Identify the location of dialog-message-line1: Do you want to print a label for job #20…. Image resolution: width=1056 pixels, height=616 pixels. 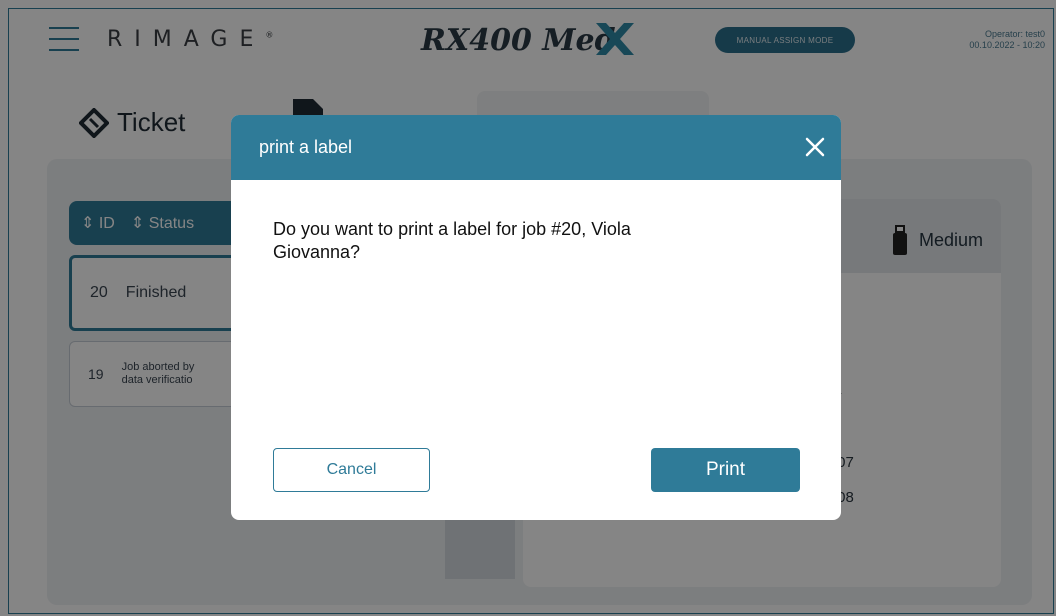
(452, 229).